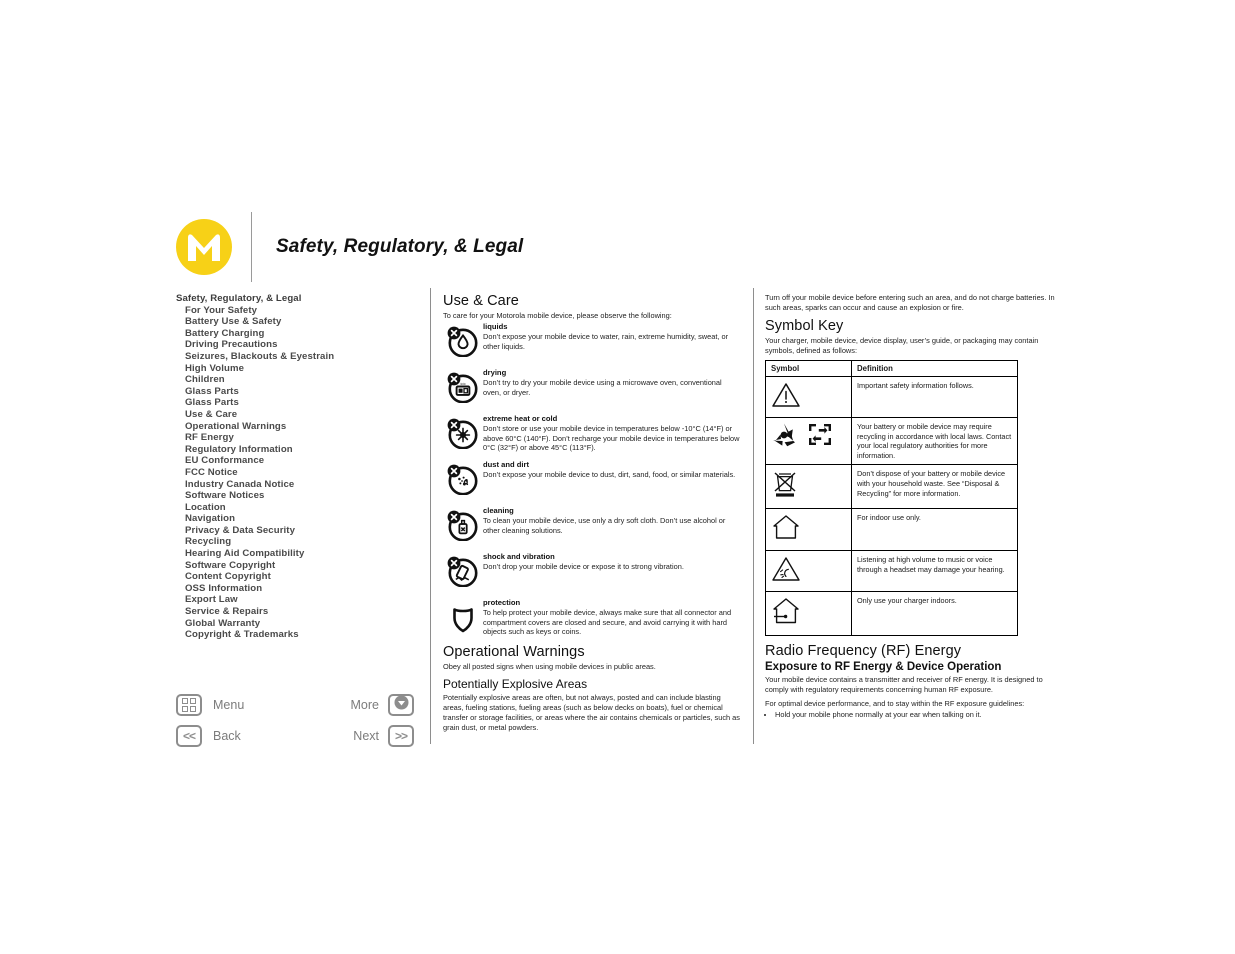  What do you see at coordinates (296, 508) in the screenshot?
I see `sidebar-item-location: Location` at bounding box center [296, 508].